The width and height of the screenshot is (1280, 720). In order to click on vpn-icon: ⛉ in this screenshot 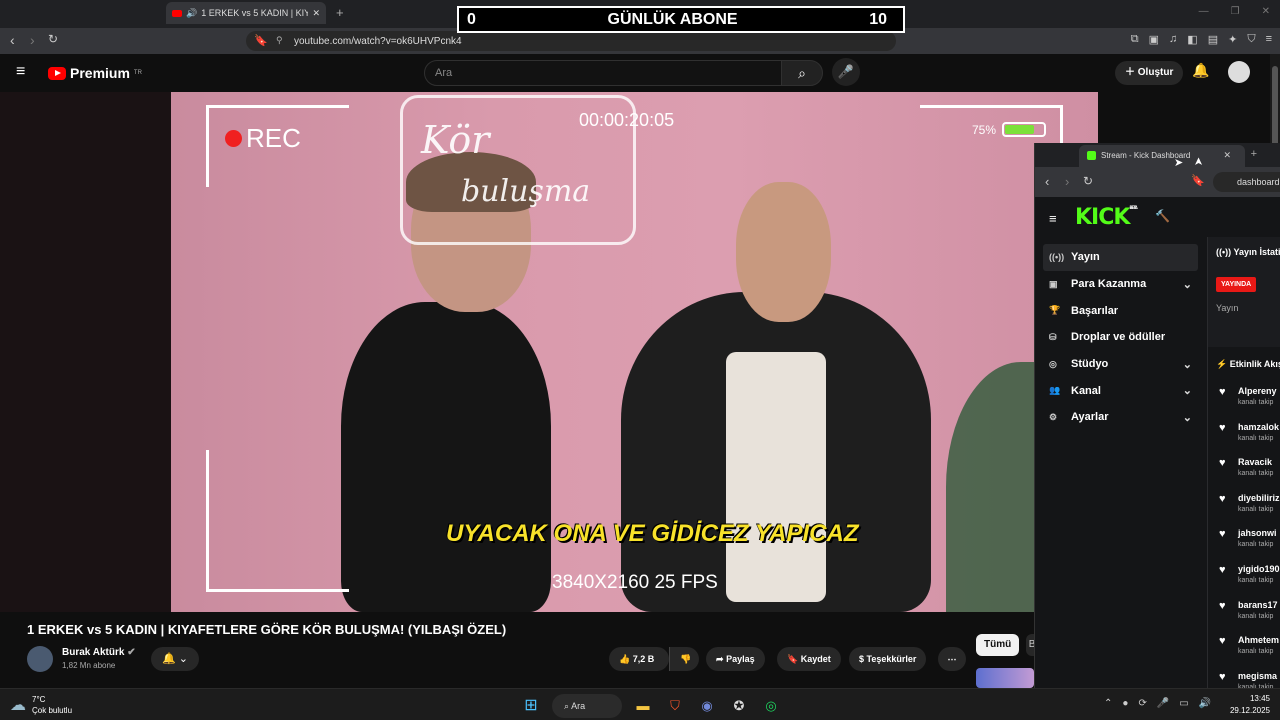, I will do `click(1251, 39)`.